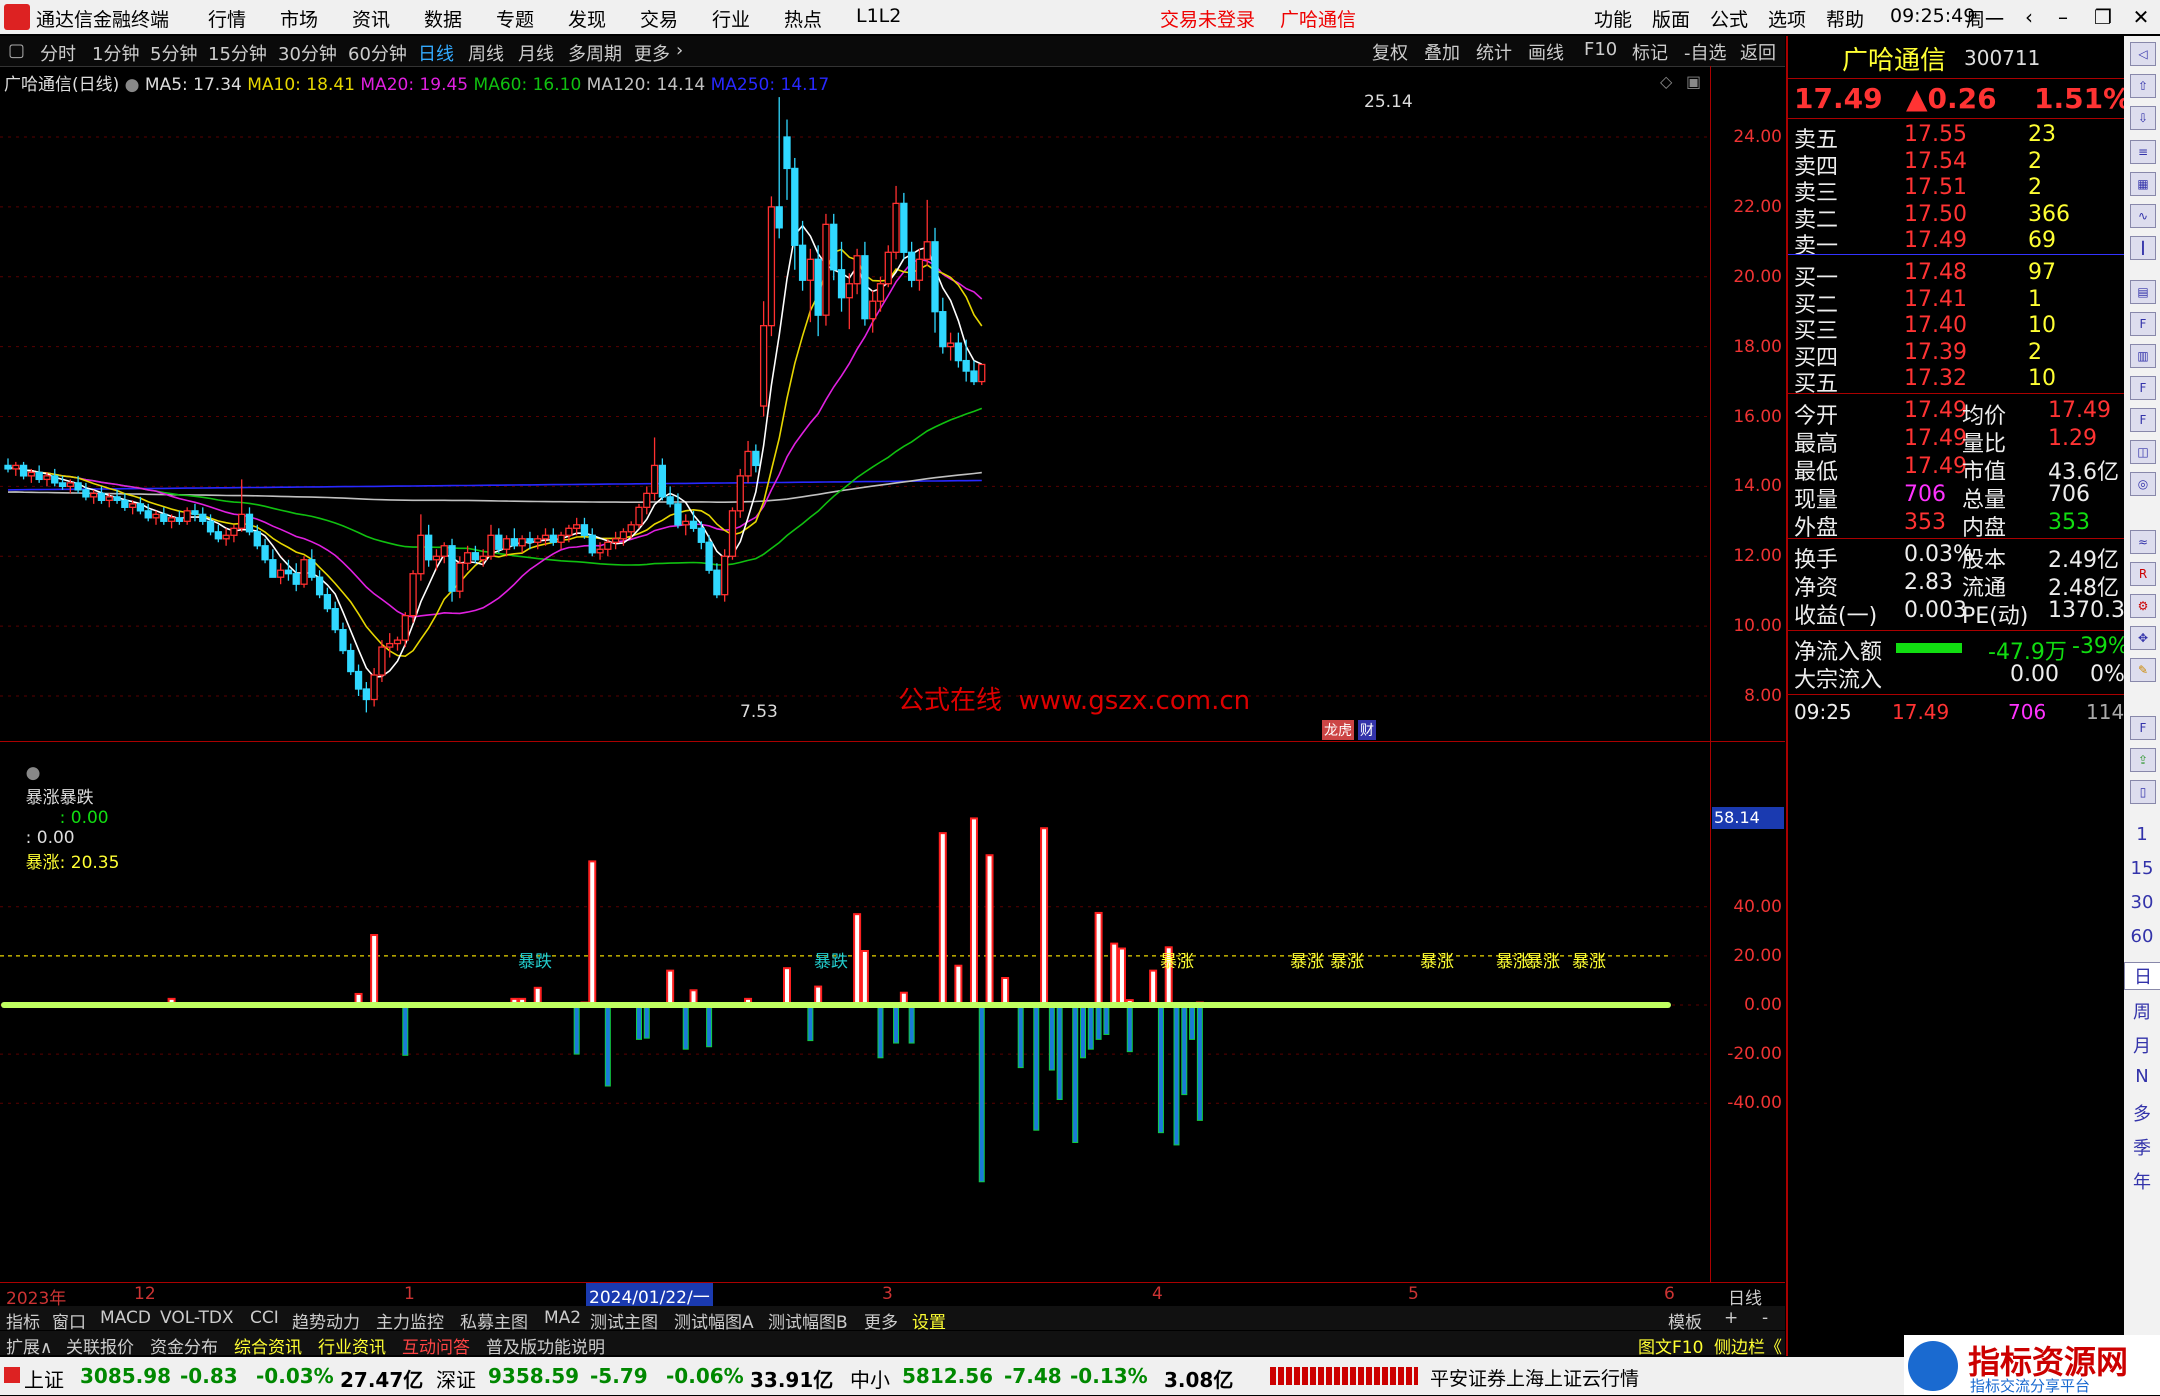 Image resolution: width=2160 pixels, height=1396 pixels. What do you see at coordinates (268, 1345) in the screenshot?
I see `tab-zonghe: 综合资讯` at bounding box center [268, 1345].